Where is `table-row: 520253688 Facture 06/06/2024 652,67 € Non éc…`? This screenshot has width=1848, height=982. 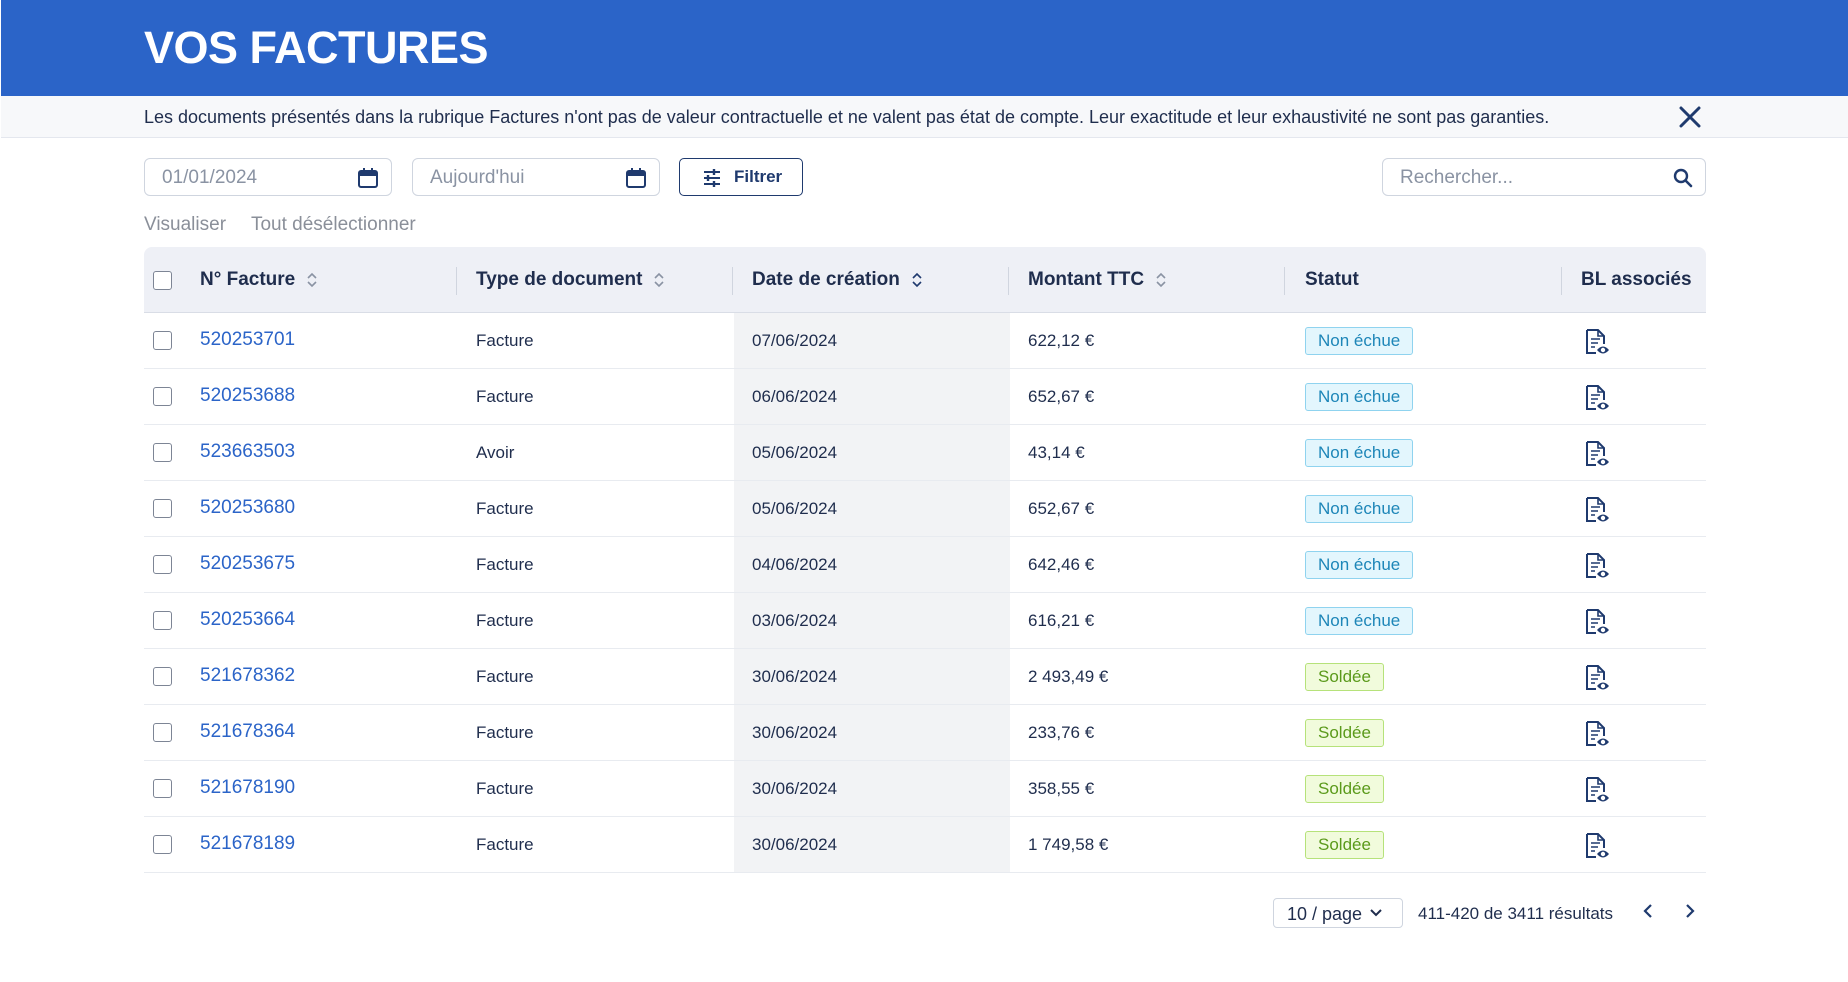
table-row: 520253688 Facture 06/06/2024 652,67 € Non éc… is located at coordinates (925, 397).